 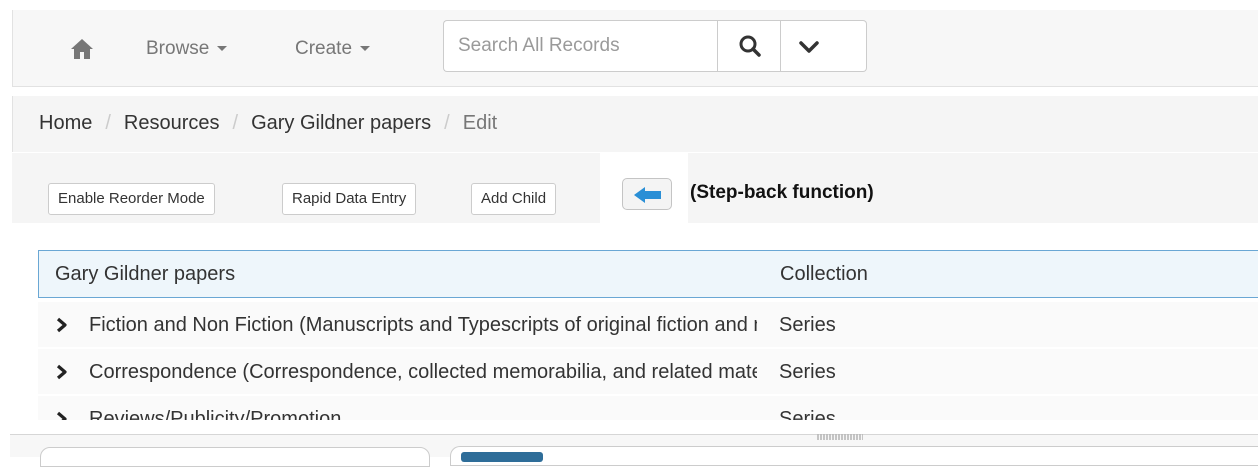 I want to click on breadcrumb: Home / Resources / Gary Gildner papers / Edit, so click(x=268, y=123).